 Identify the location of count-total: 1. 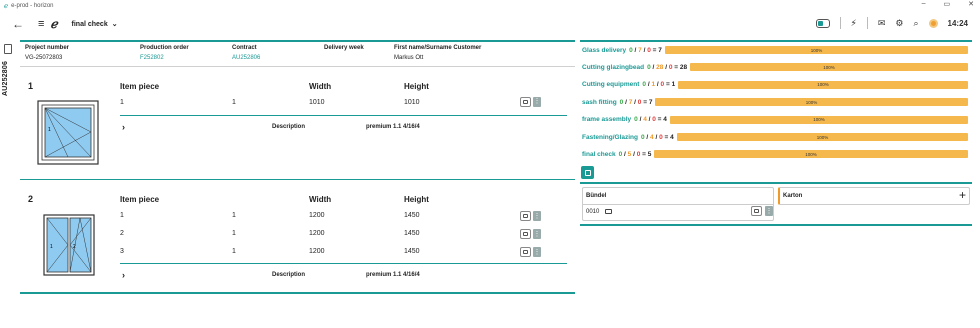
(673, 85).